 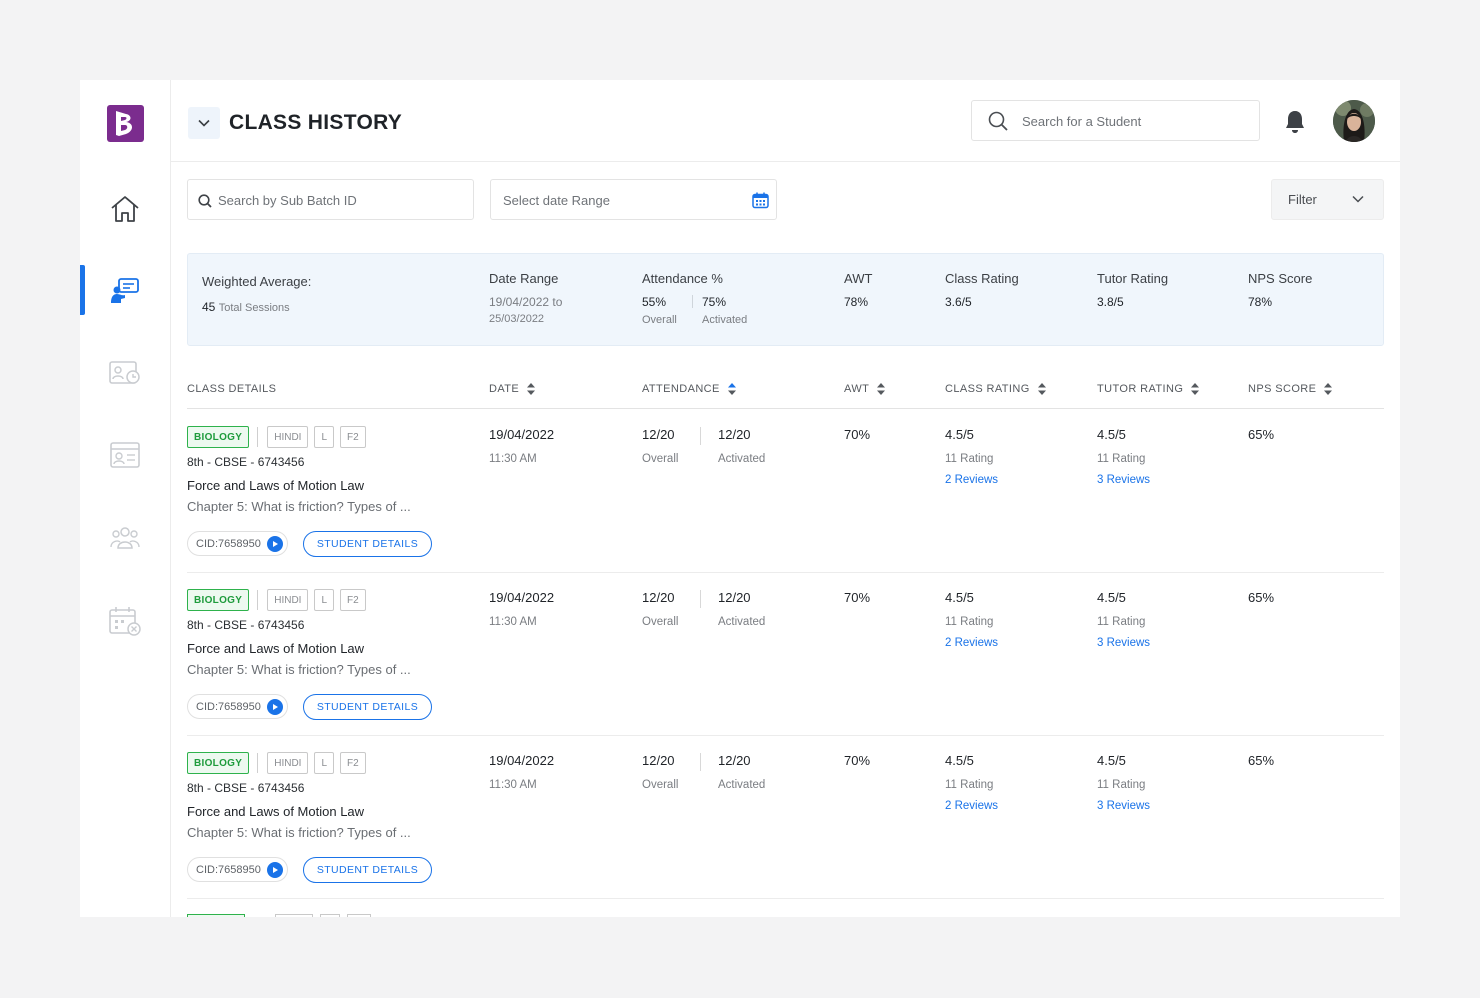 What do you see at coordinates (998, 121) in the screenshot?
I see `search-icon` at bounding box center [998, 121].